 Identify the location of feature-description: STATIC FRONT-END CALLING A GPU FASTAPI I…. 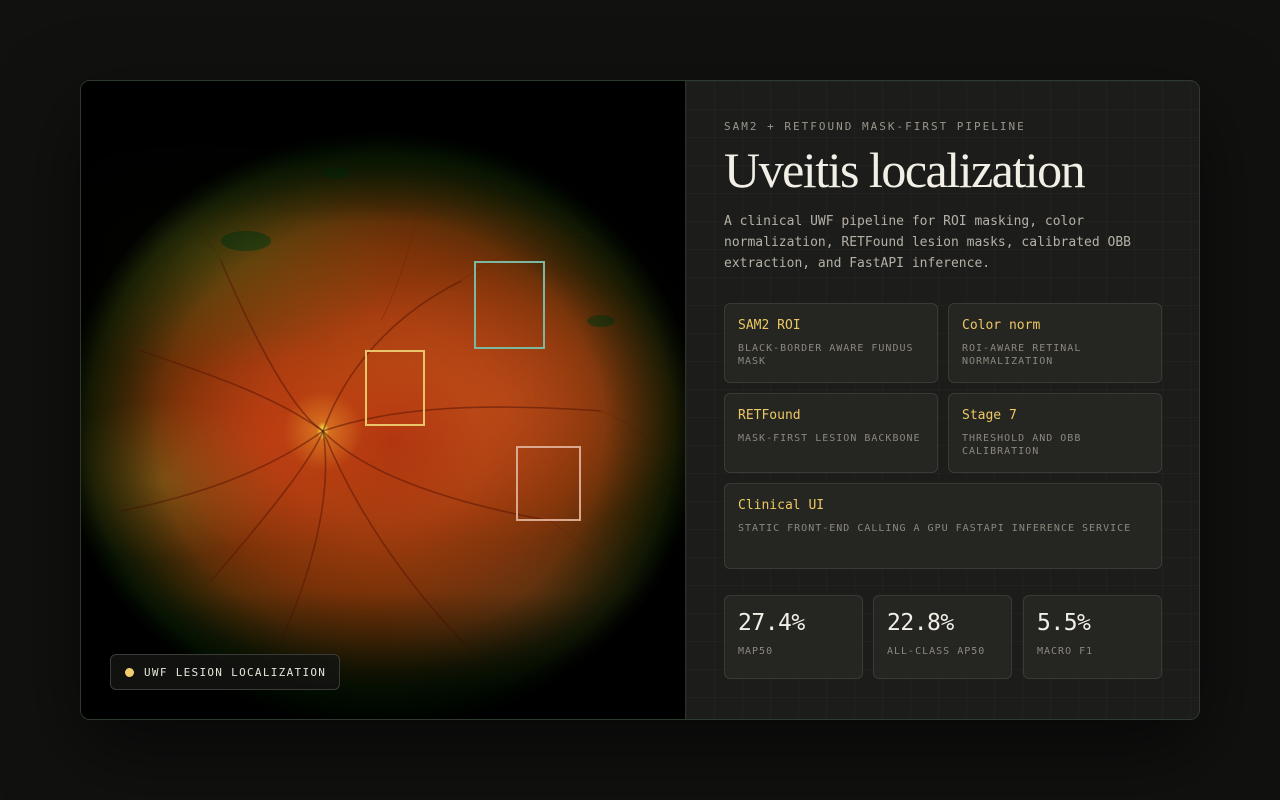
(935, 528).